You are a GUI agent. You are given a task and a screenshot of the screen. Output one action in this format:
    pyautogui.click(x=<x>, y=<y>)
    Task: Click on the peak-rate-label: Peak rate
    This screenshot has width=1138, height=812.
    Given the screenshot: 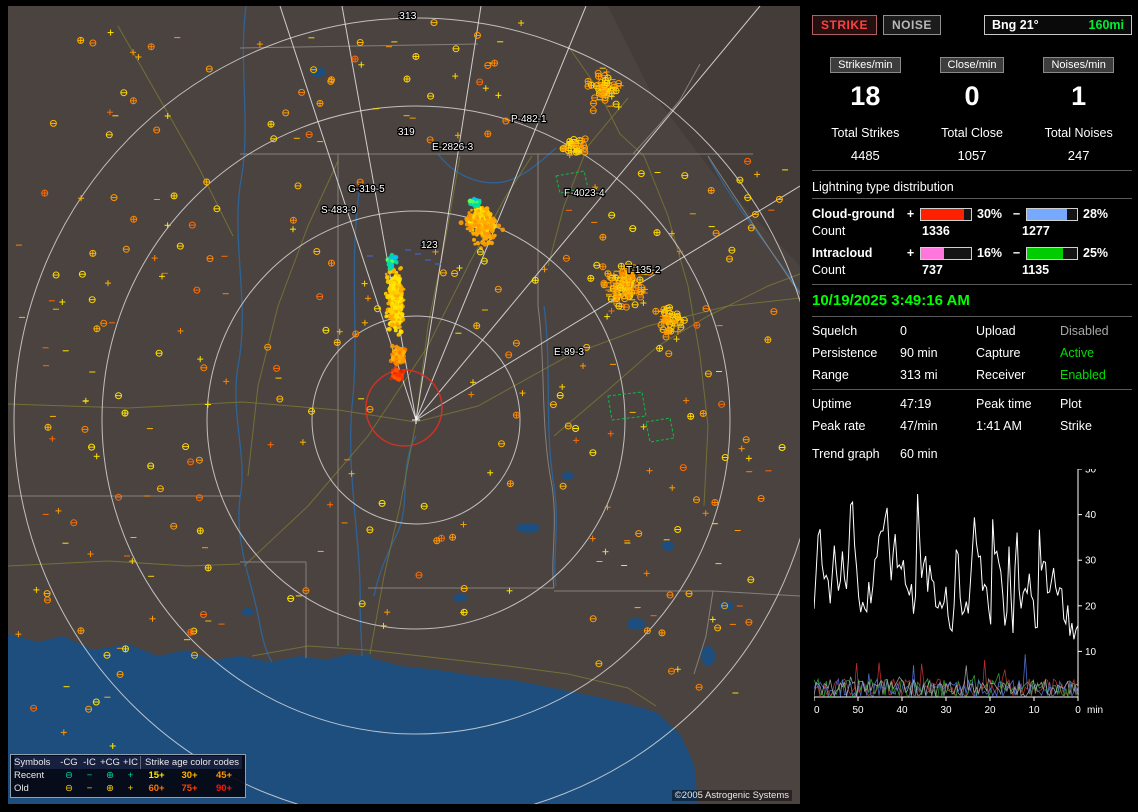 What is the action you would take?
    pyautogui.click(x=839, y=426)
    